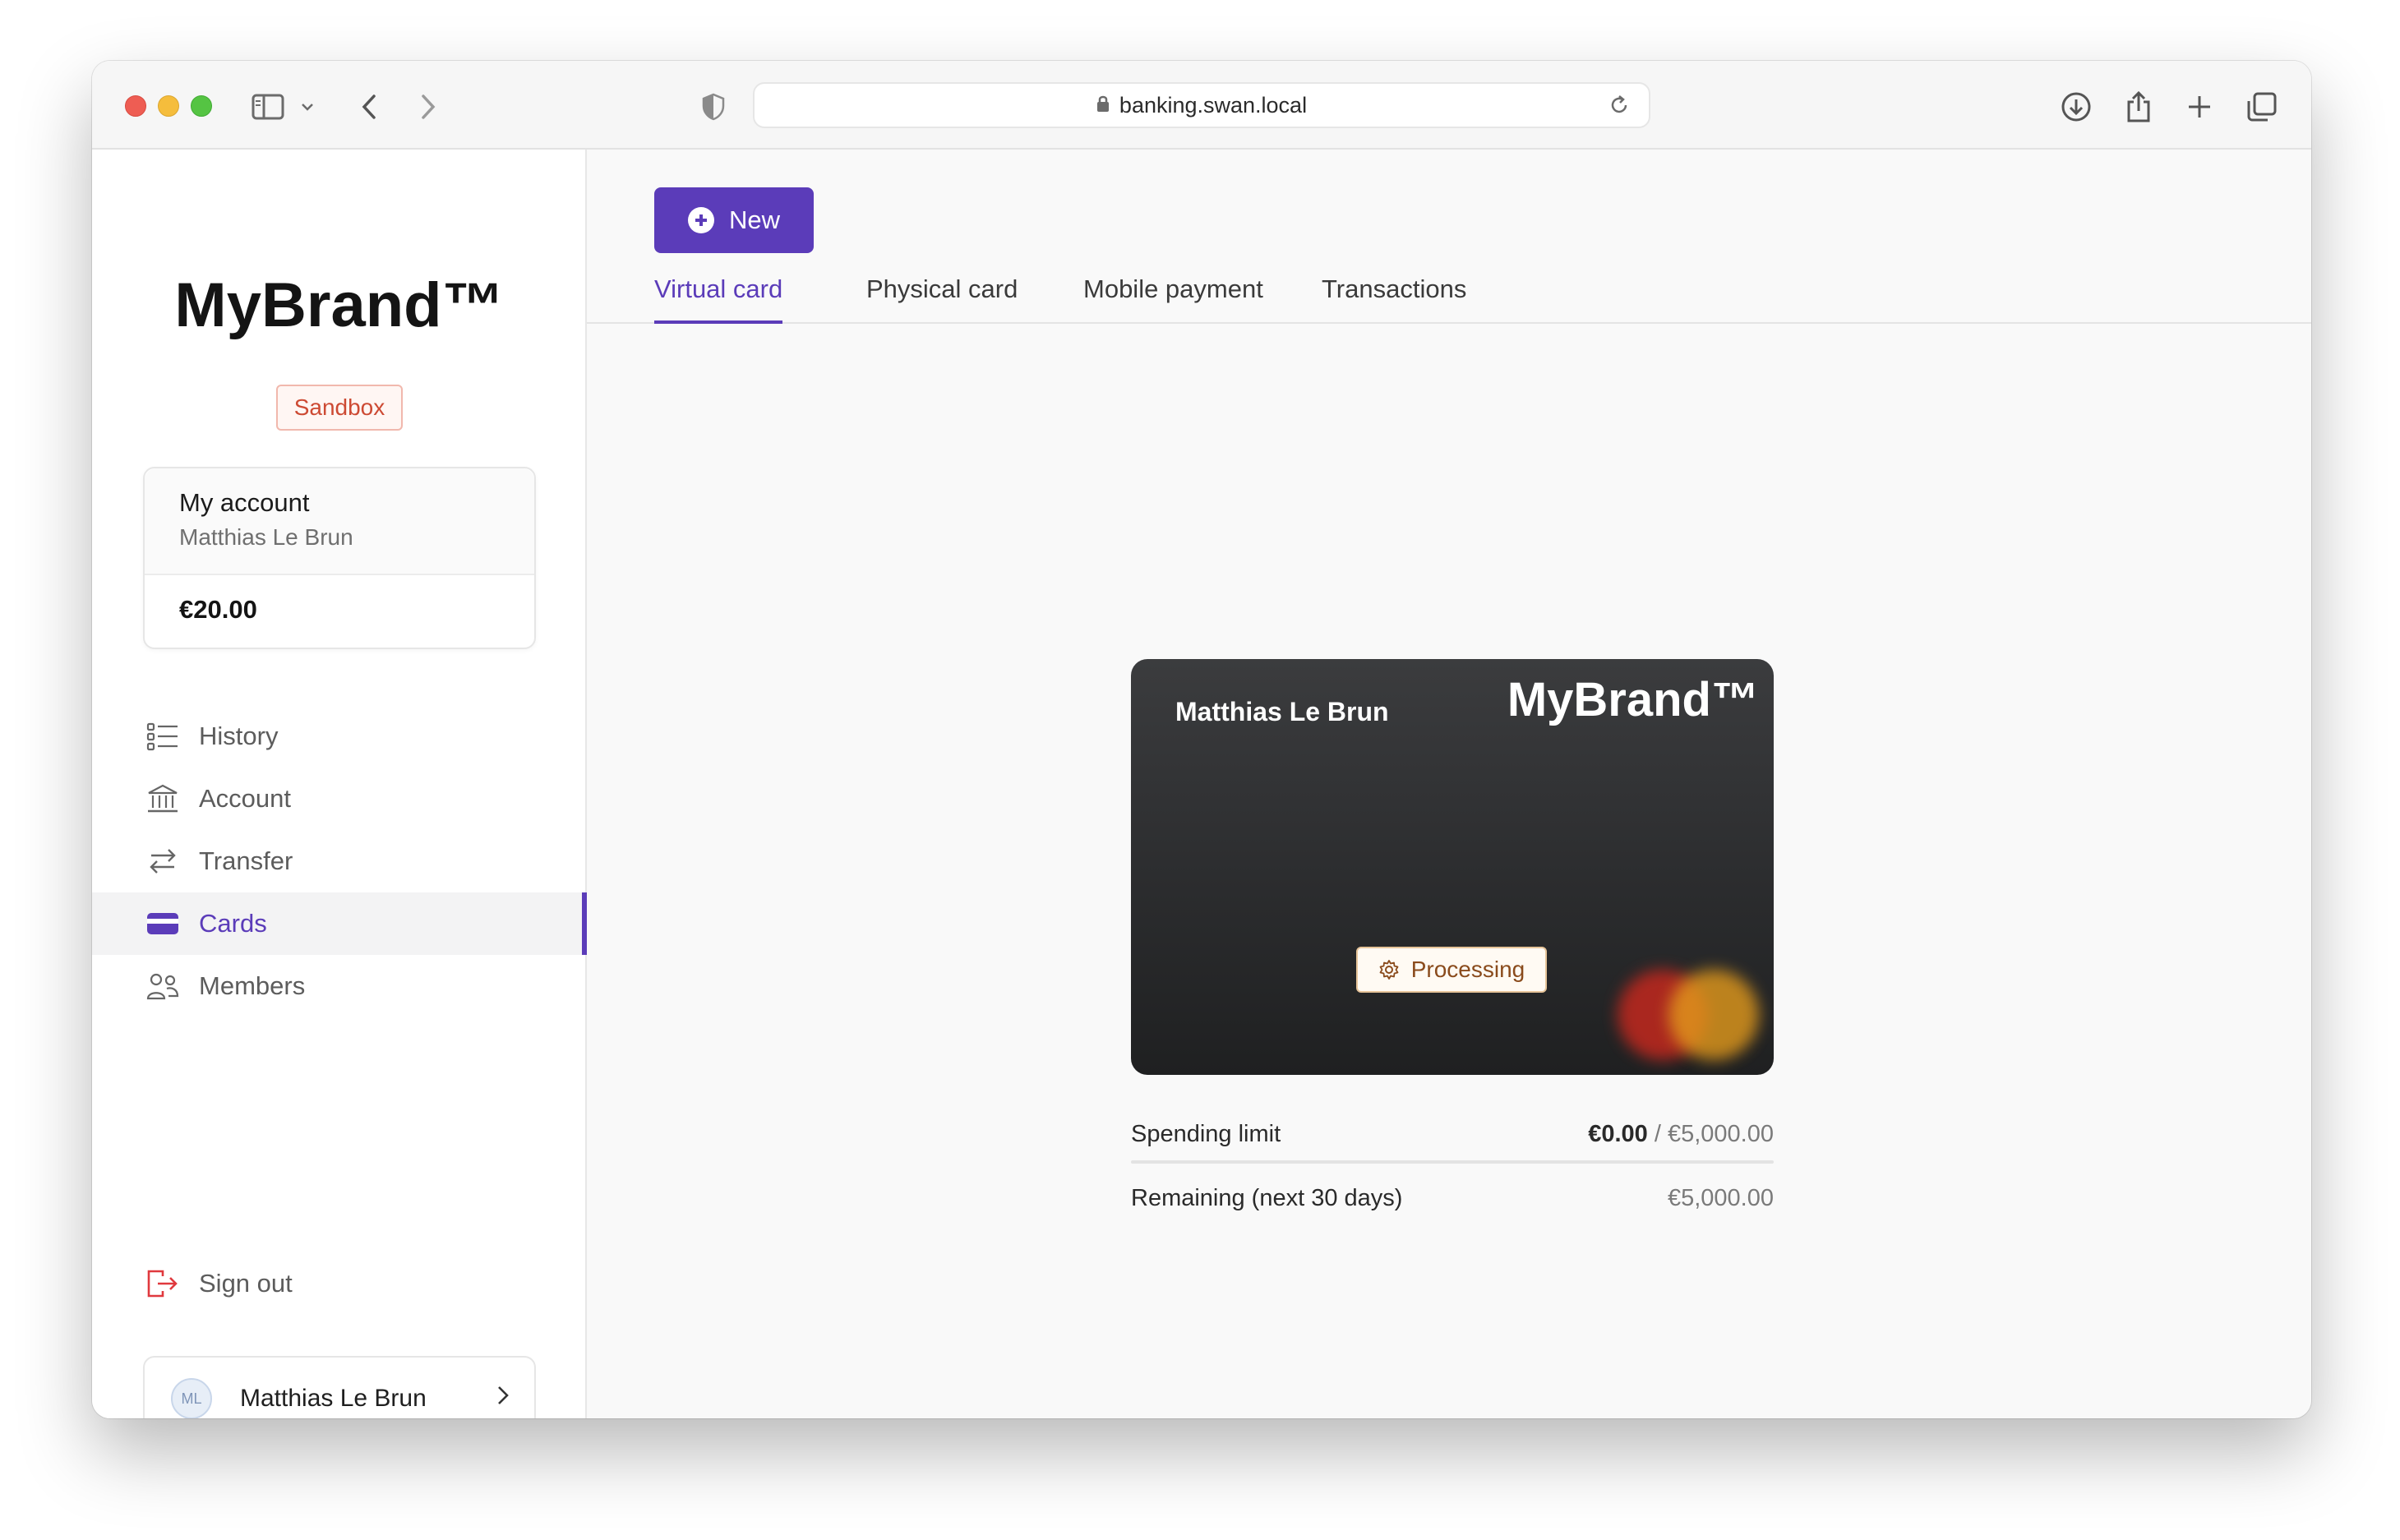  I want to click on new-card-button: New, so click(734, 220).